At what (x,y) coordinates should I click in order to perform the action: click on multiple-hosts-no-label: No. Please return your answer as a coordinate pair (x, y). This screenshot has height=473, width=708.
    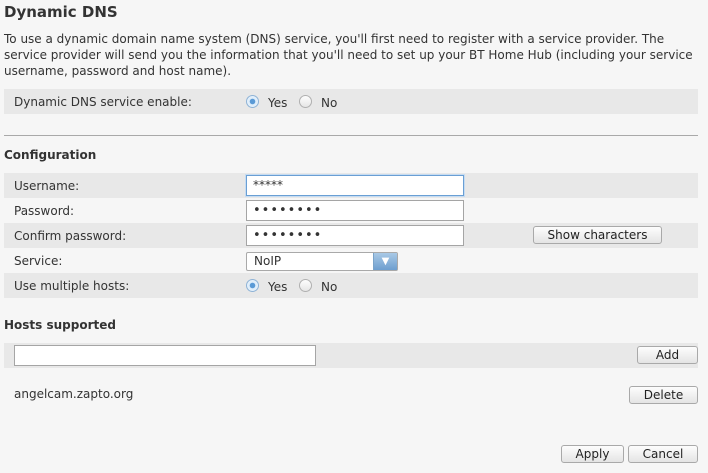
    Looking at the image, I should click on (329, 287).